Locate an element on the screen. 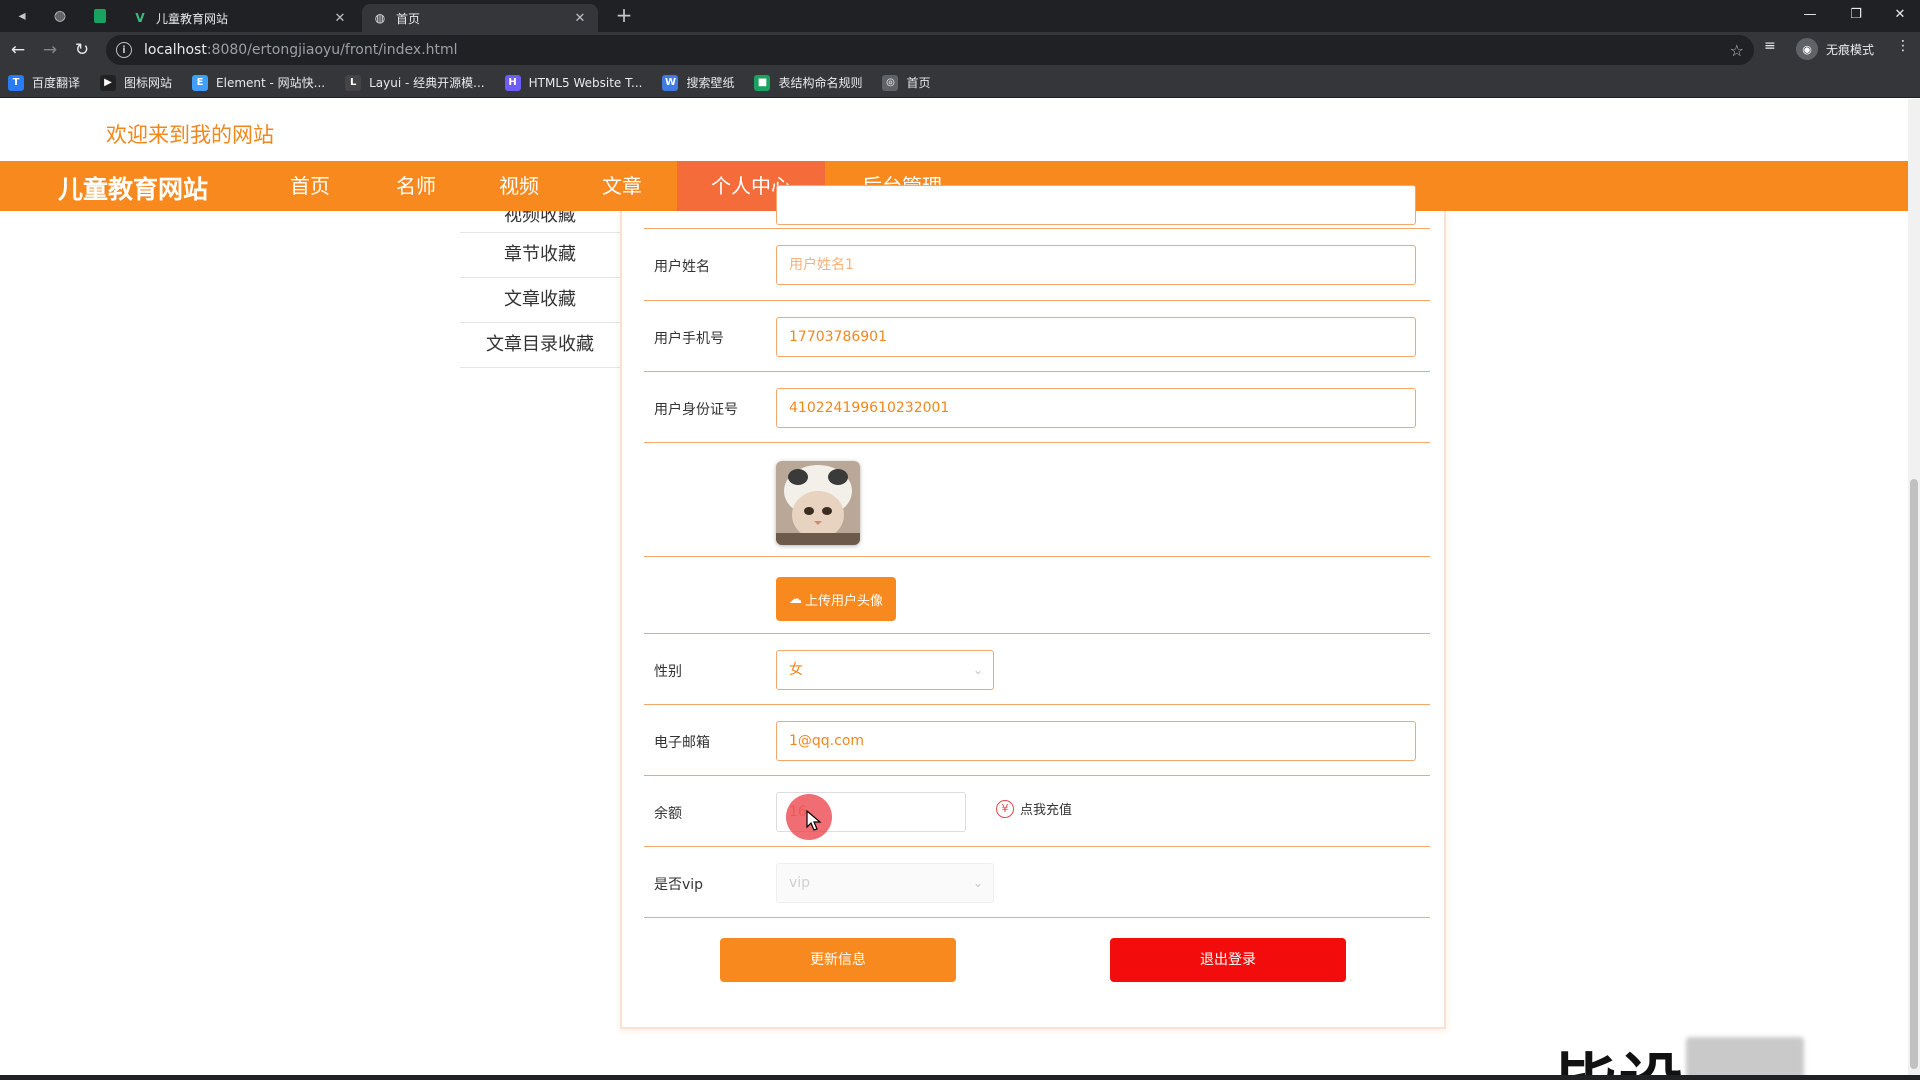 Image resolution: width=1920 pixels, height=1080 pixels. form-row-balance: 余额 16 ¥ 点我充值 is located at coordinates (1037, 811).